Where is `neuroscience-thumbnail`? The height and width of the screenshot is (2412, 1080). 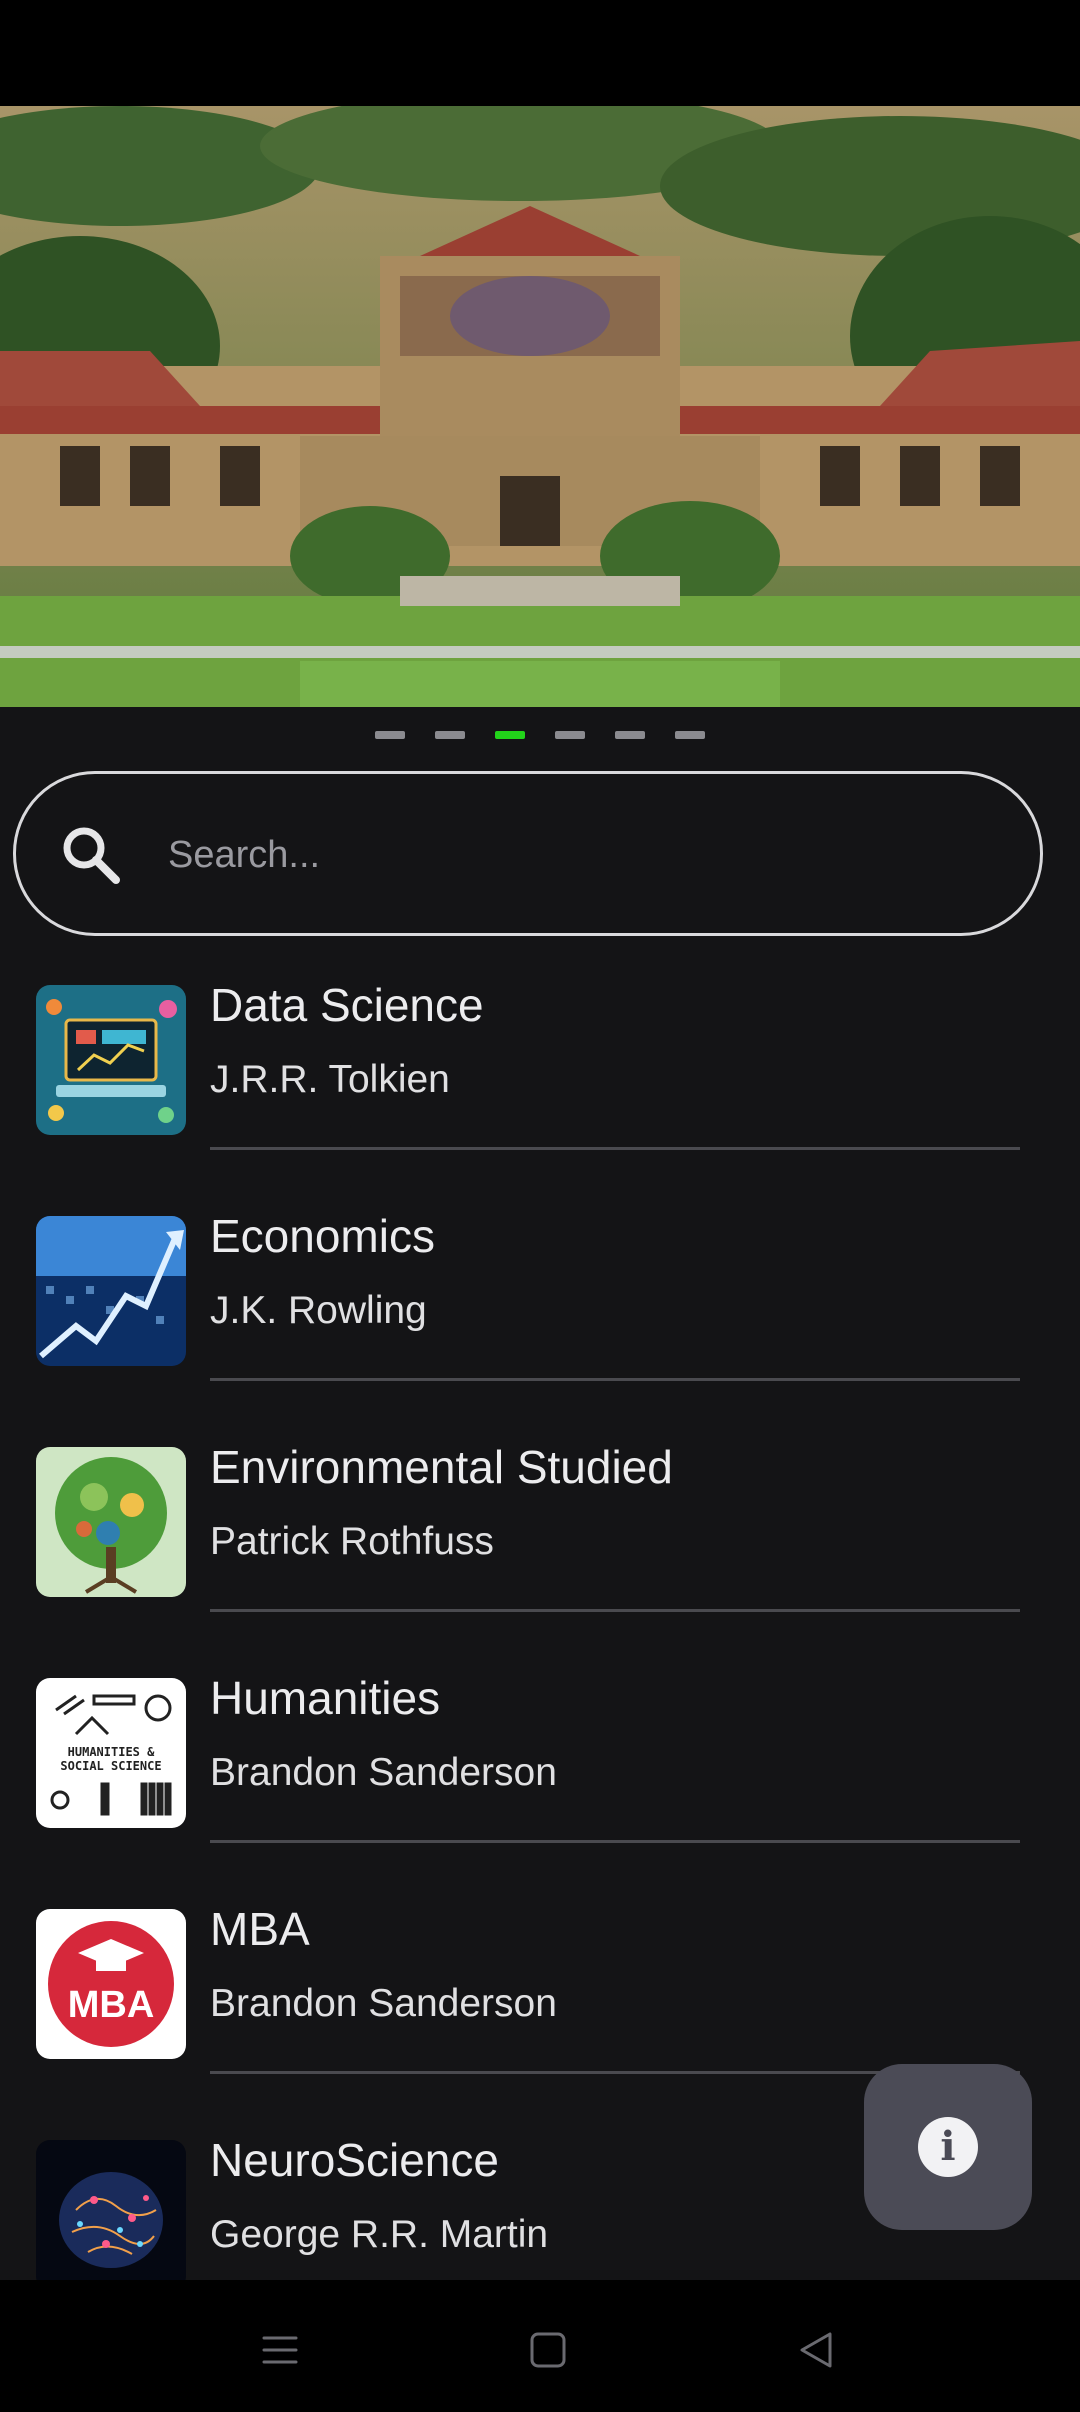 neuroscience-thumbnail is located at coordinates (111, 2210).